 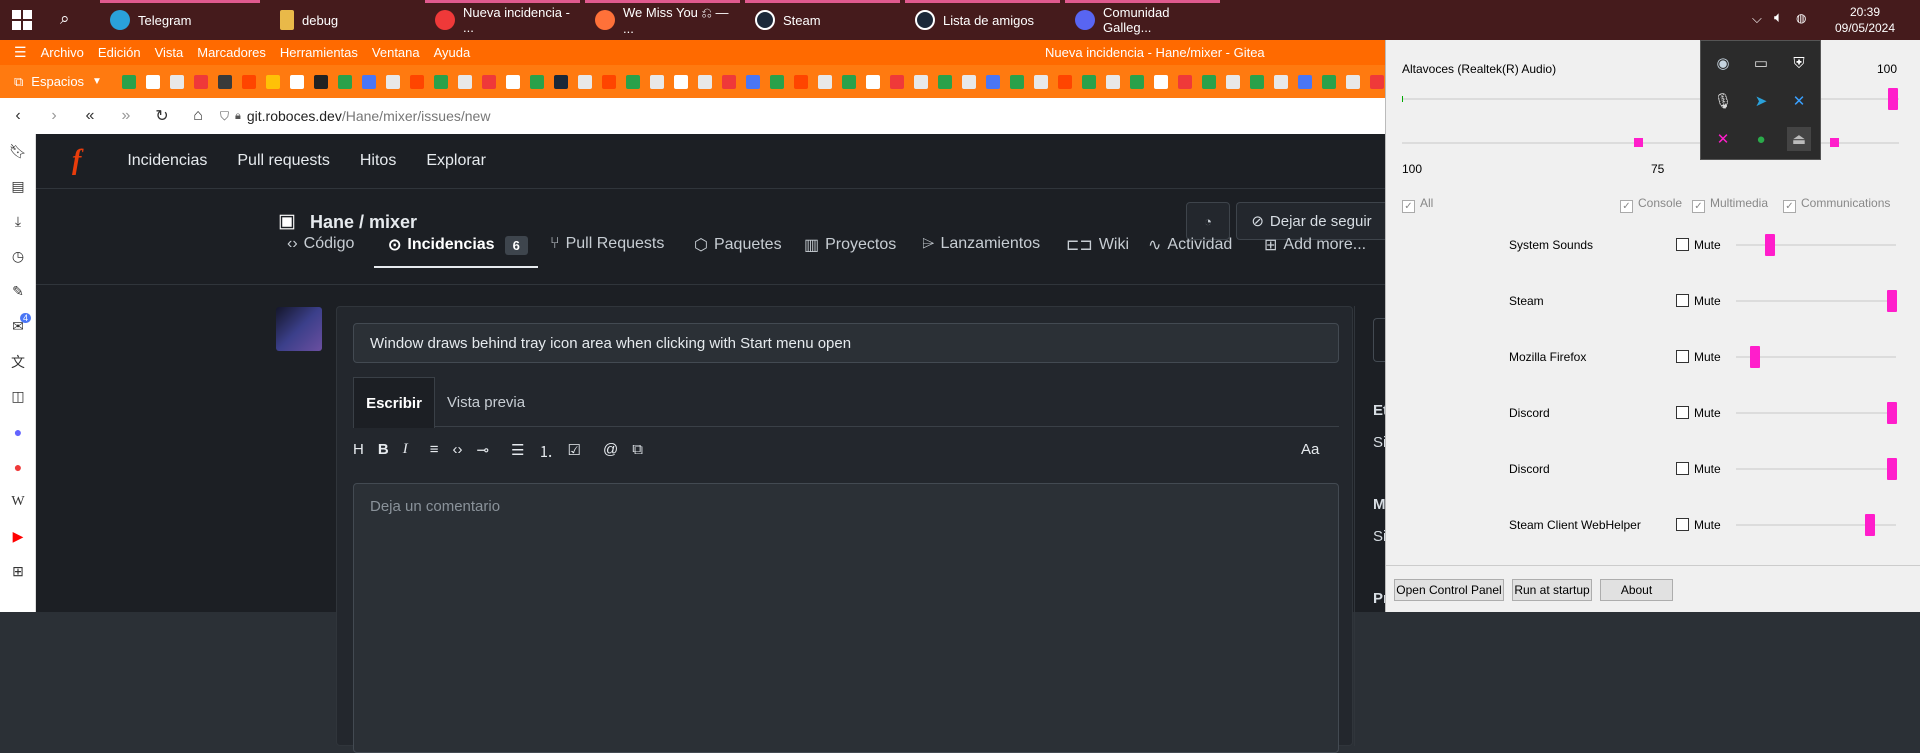 I want to click on mixer-tray-icon: ✕, so click(x=1799, y=101).